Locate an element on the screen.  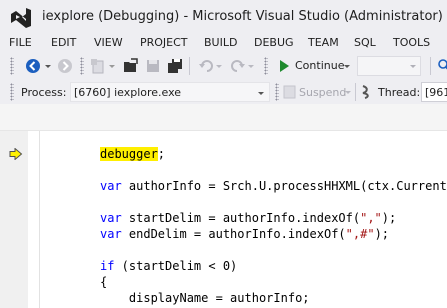
suspend-thread-icon is located at coordinates (289, 92).